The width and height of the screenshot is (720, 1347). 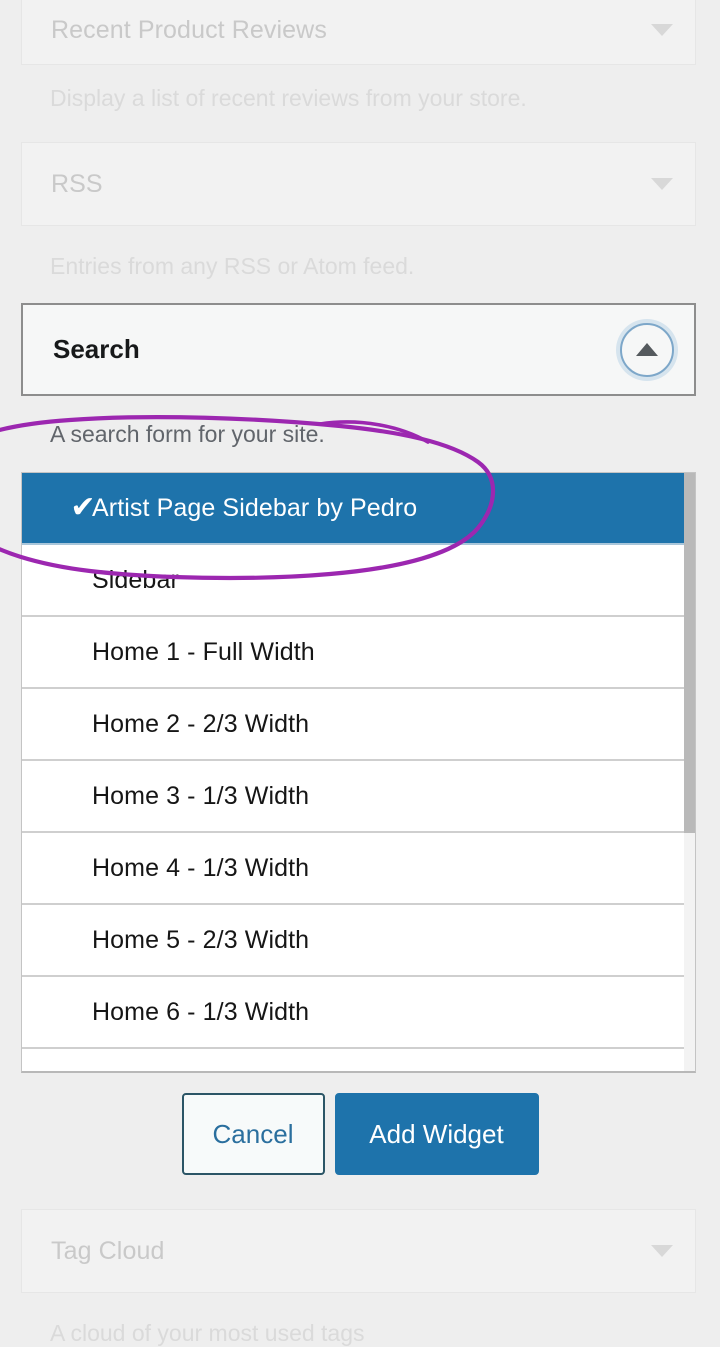 I want to click on list-item-label: Artist Page Sidebar by Pedro, so click(x=255, y=507).